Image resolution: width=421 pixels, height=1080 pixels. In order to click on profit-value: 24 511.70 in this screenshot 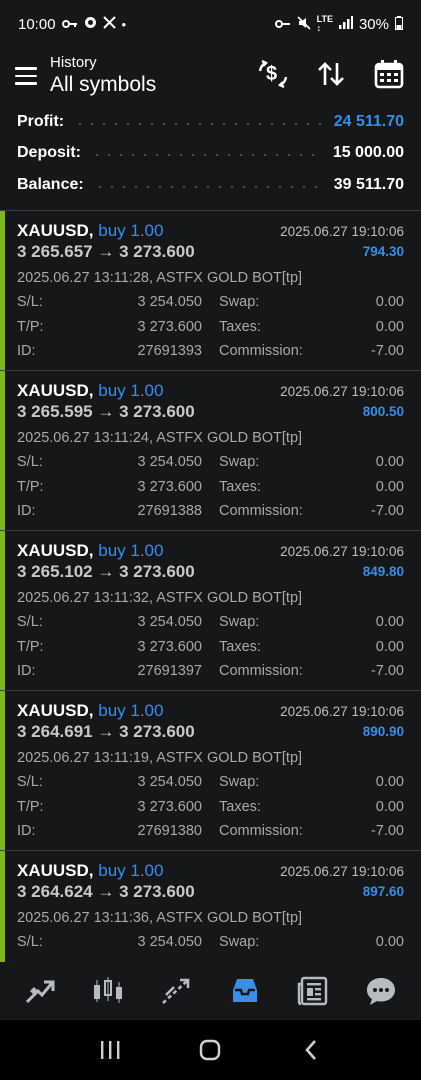, I will do `click(368, 121)`.